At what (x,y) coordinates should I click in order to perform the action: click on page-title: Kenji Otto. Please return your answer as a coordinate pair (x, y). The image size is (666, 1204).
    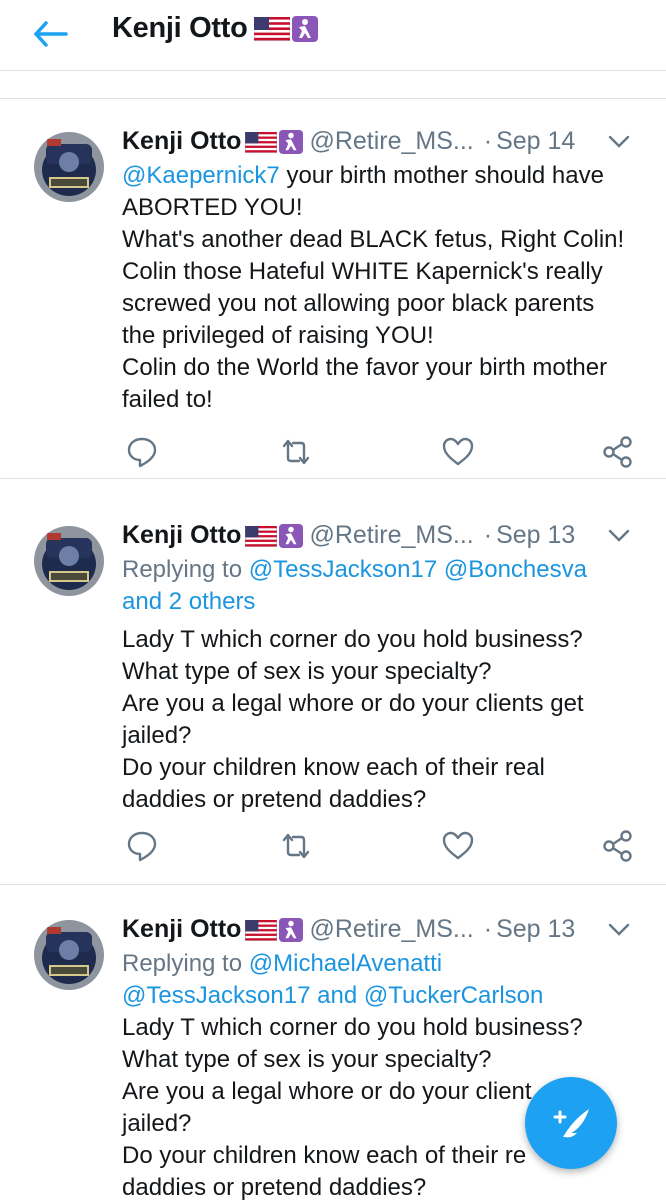
    Looking at the image, I should click on (215, 28).